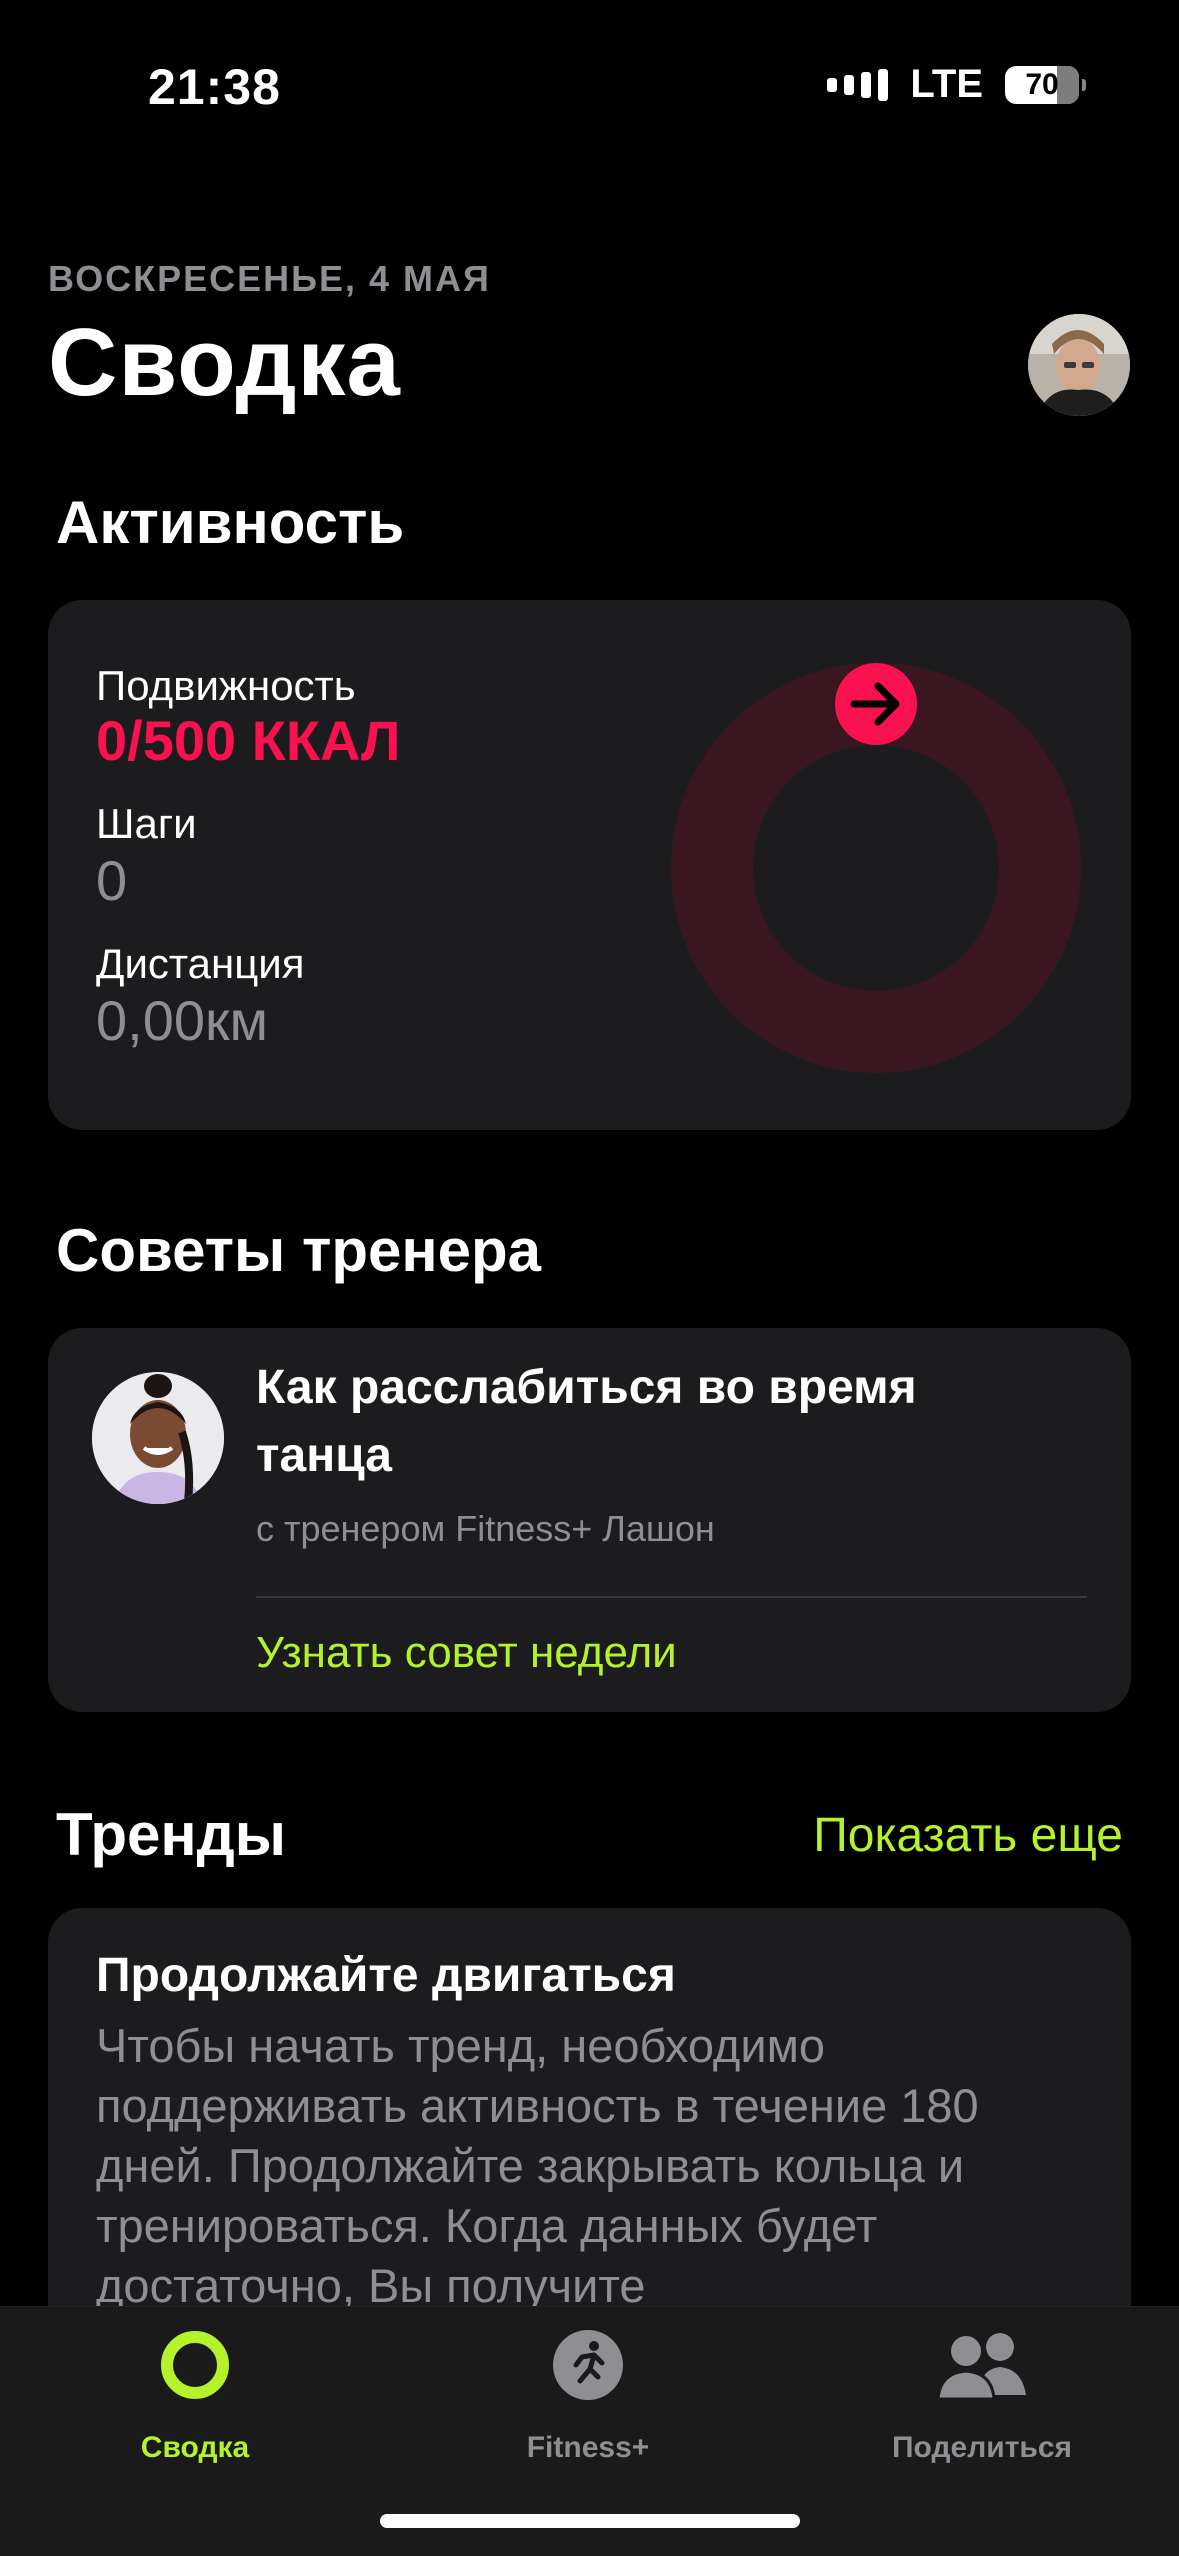  I want to click on steps-label: Шаги, so click(146, 823).